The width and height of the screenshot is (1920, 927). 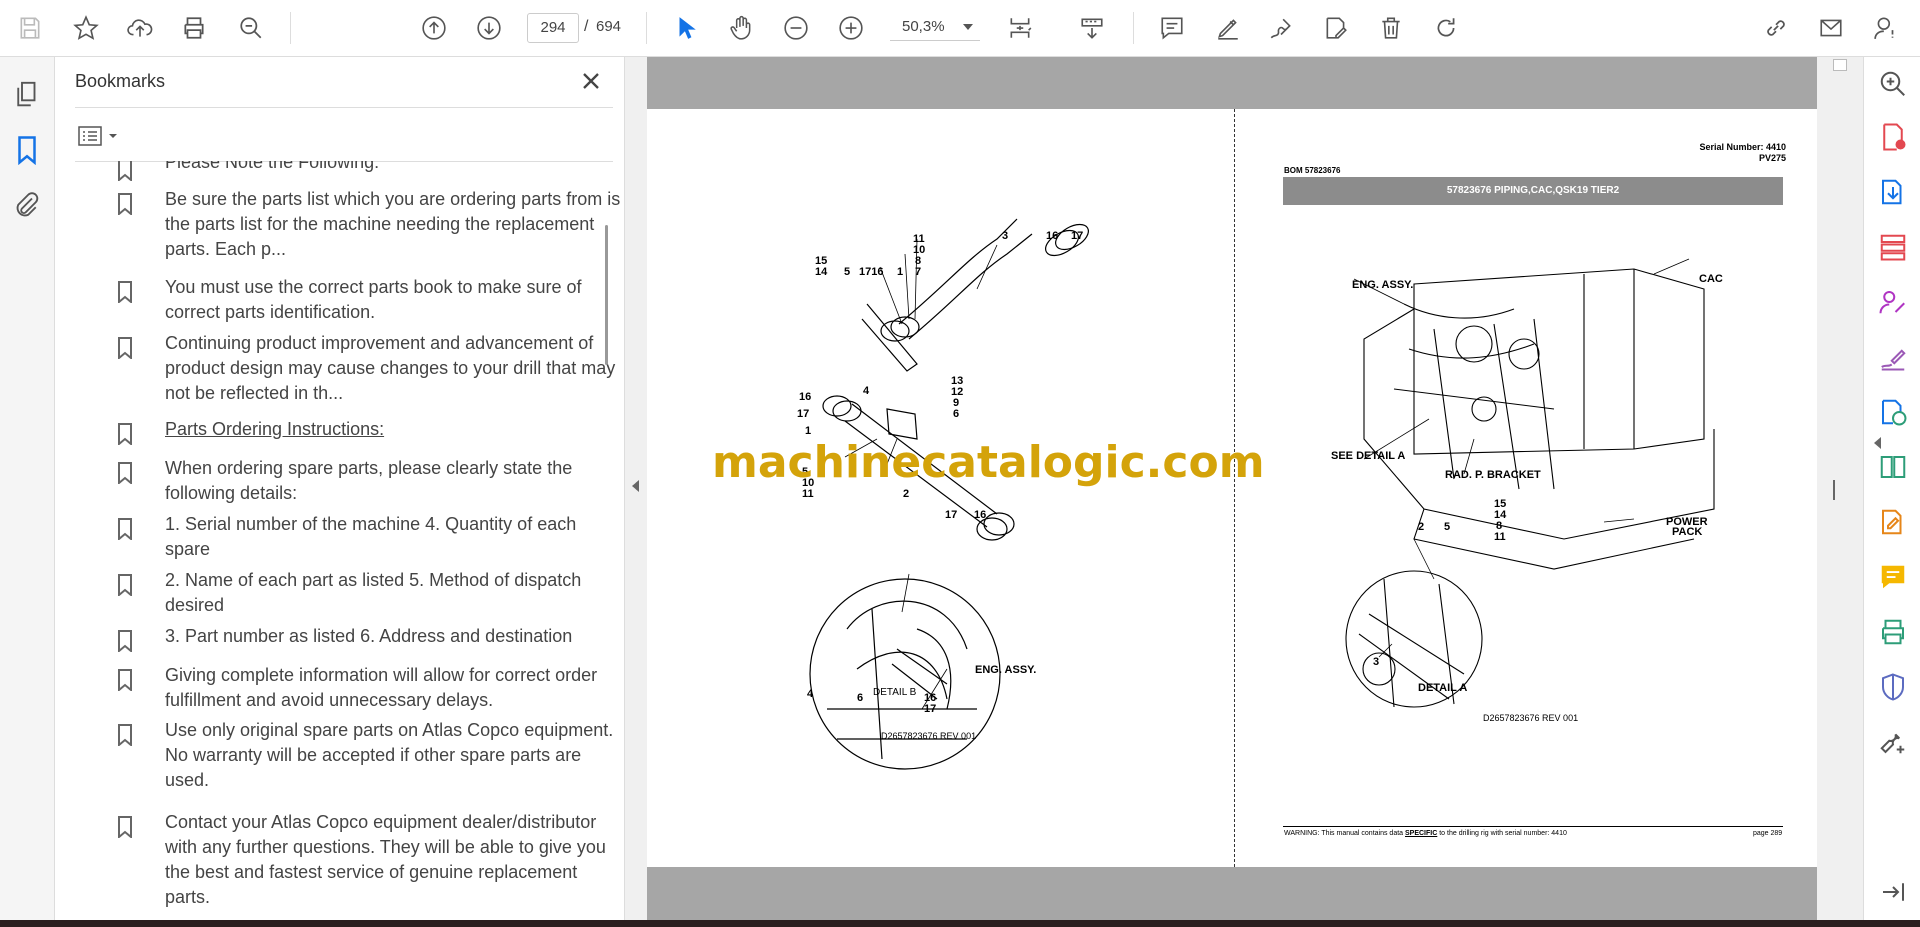 What do you see at coordinates (591, 81) in the screenshot?
I see `close-icon` at bounding box center [591, 81].